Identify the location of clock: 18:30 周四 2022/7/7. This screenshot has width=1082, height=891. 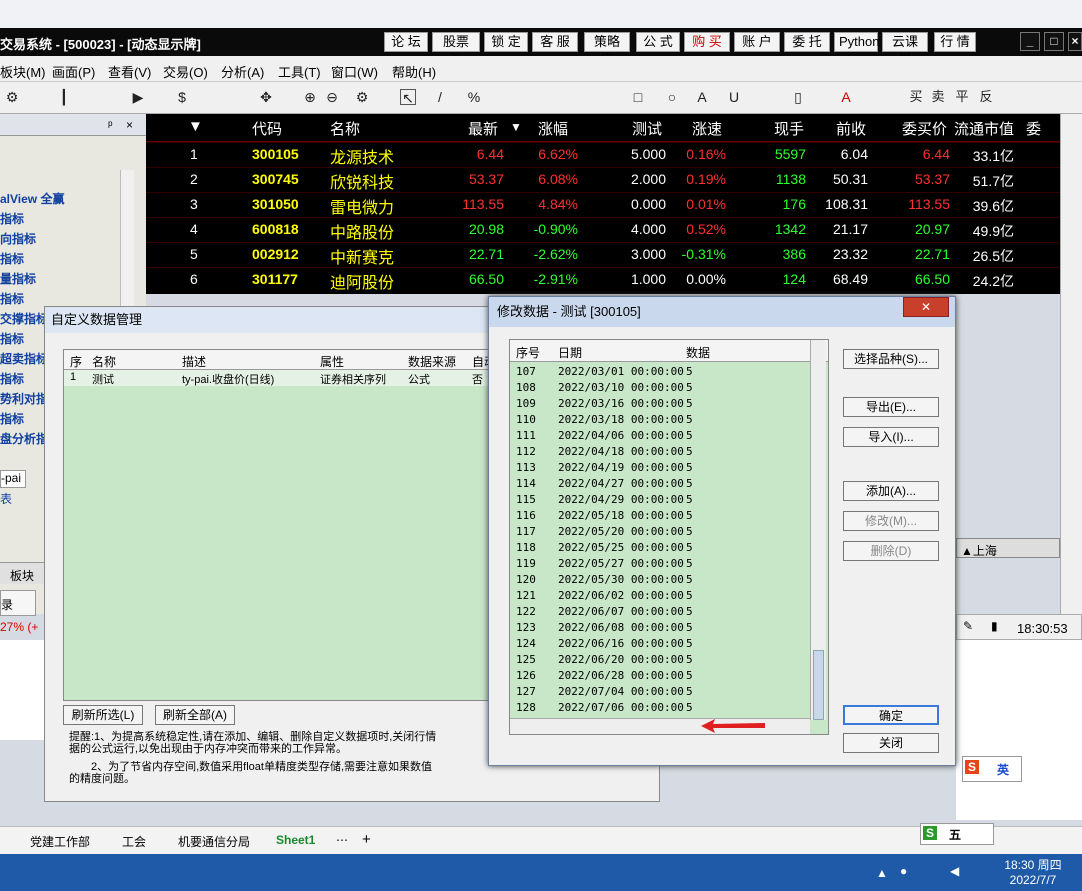
(1033, 871).